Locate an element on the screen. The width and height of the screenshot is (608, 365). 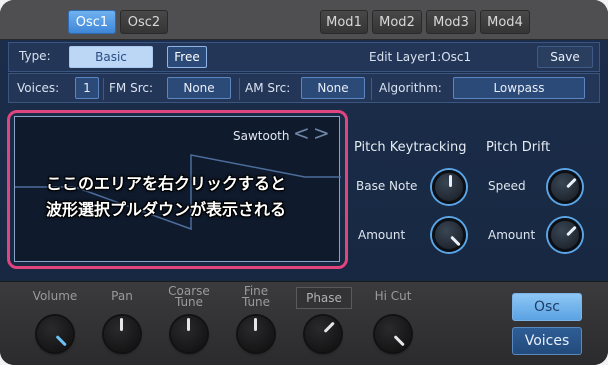
am-src-label: AM Src: is located at coordinates (268, 88).